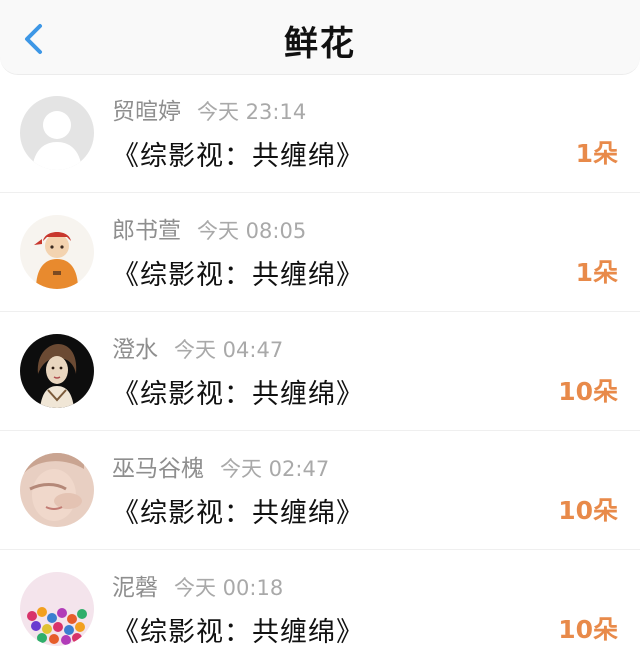 Image resolution: width=640 pixels, height=668 pixels. Describe the element at coordinates (275, 469) in the screenshot. I see `timestamp: 今天 02:47` at that location.